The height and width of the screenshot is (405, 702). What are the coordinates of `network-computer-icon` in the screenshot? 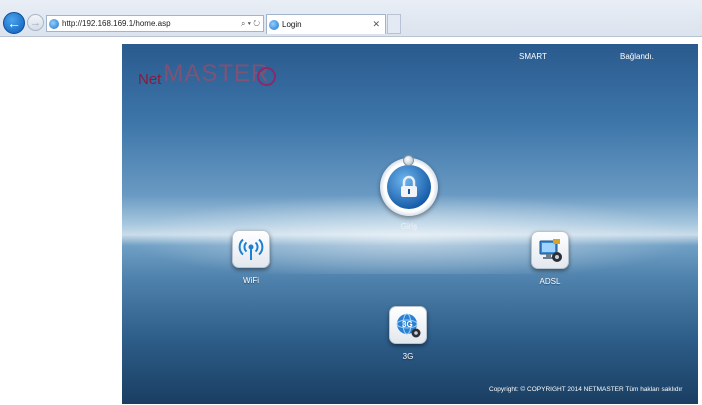 It's located at (550, 250).